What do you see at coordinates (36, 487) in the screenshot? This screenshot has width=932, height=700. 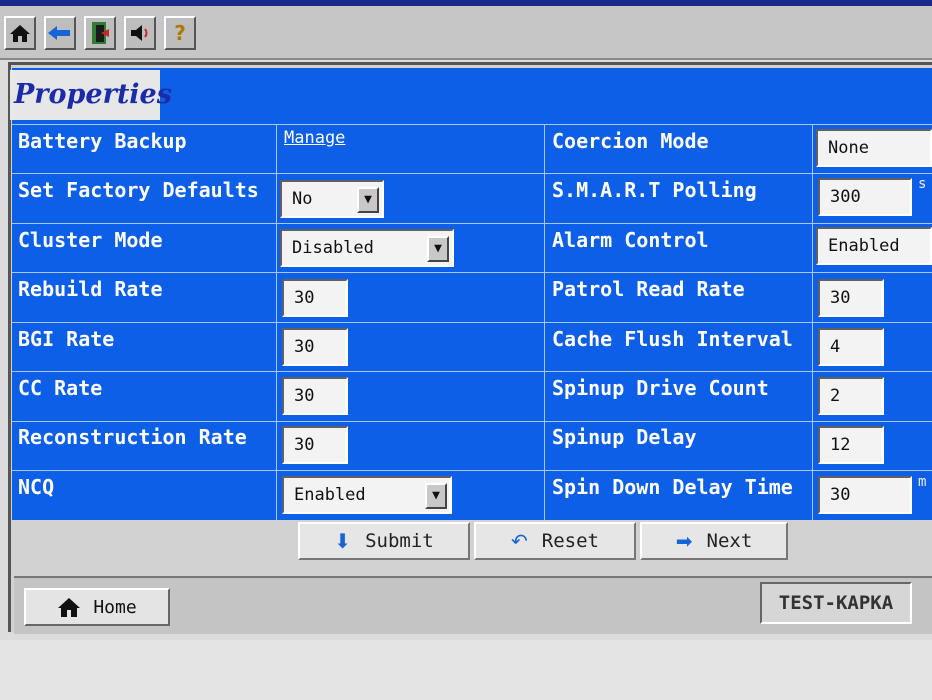 I see `label-ncq: NCQ` at bounding box center [36, 487].